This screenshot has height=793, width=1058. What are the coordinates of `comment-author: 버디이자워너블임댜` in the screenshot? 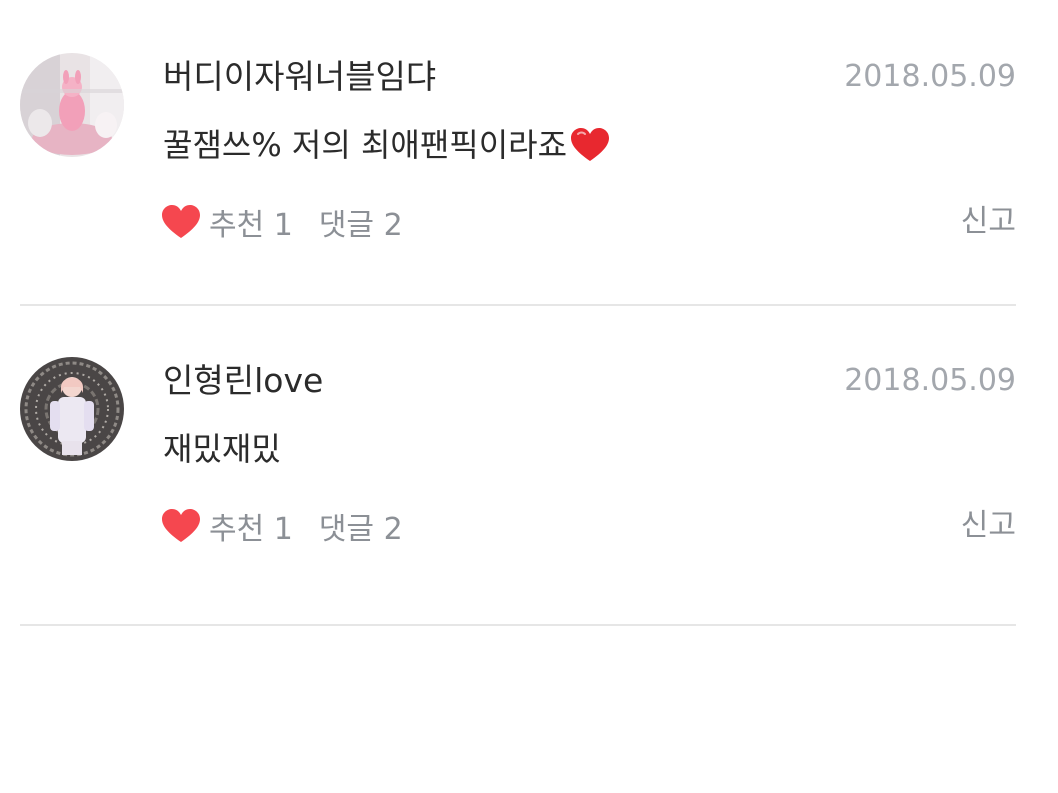 It's located at (299, 77).